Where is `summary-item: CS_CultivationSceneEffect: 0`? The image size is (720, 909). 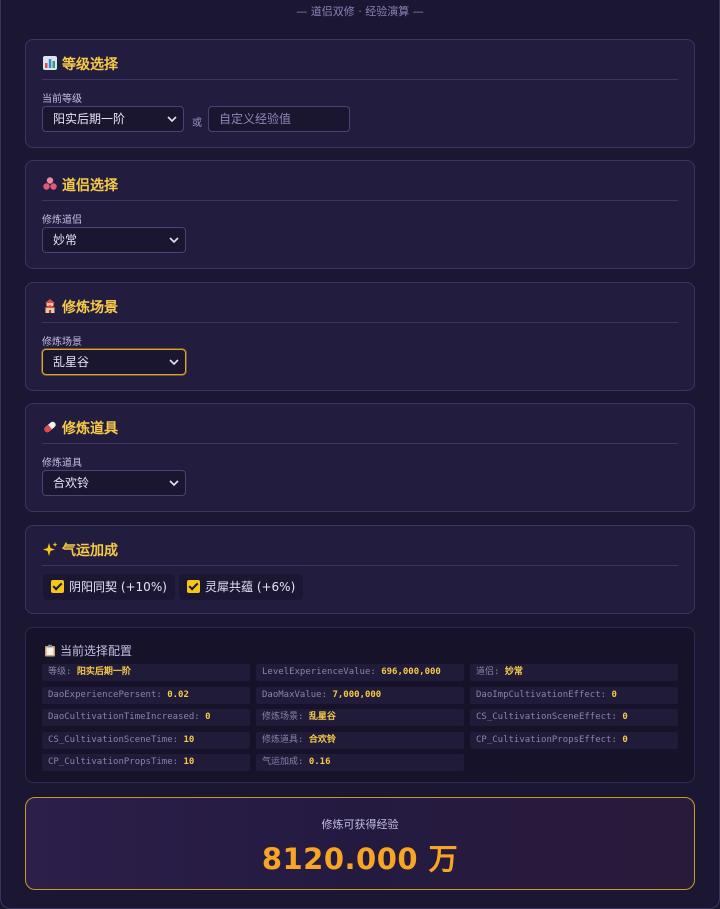
summary-item: CS_CultivationSceneEffect: 0 is located at coordinates (574, 717).